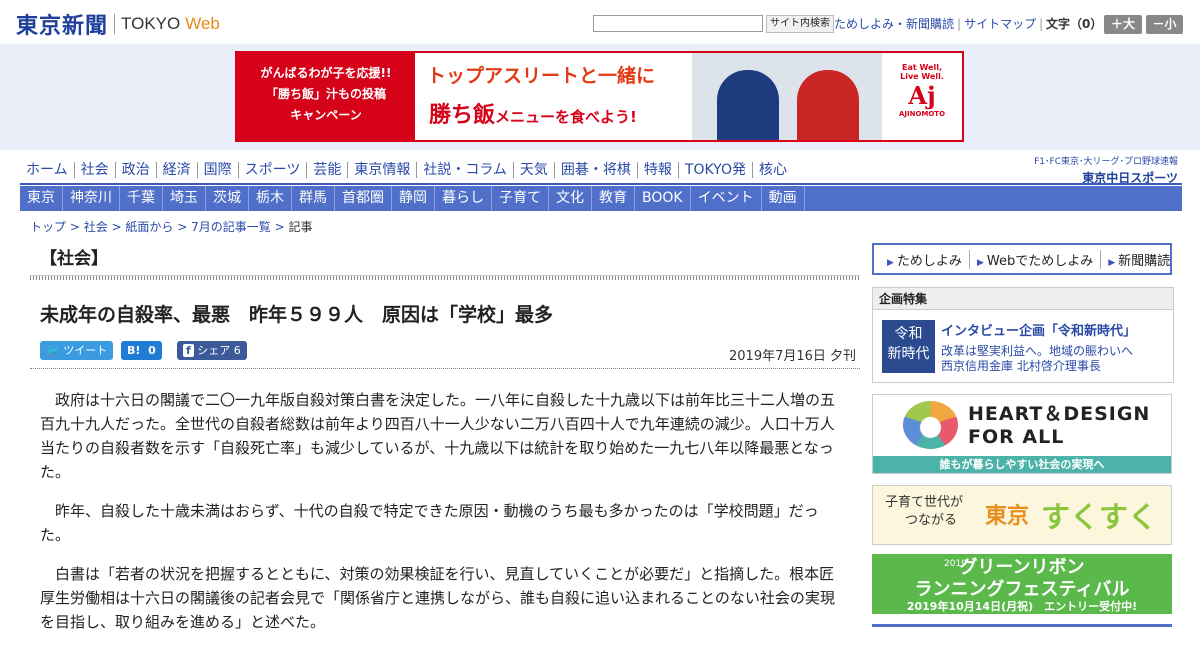 This screenshot has height=649, width=1200. What do you see at coordinates (463, 198) in the screenshot?
I see `area-nav-item: 暮らし` at bounding box center [463, 198].